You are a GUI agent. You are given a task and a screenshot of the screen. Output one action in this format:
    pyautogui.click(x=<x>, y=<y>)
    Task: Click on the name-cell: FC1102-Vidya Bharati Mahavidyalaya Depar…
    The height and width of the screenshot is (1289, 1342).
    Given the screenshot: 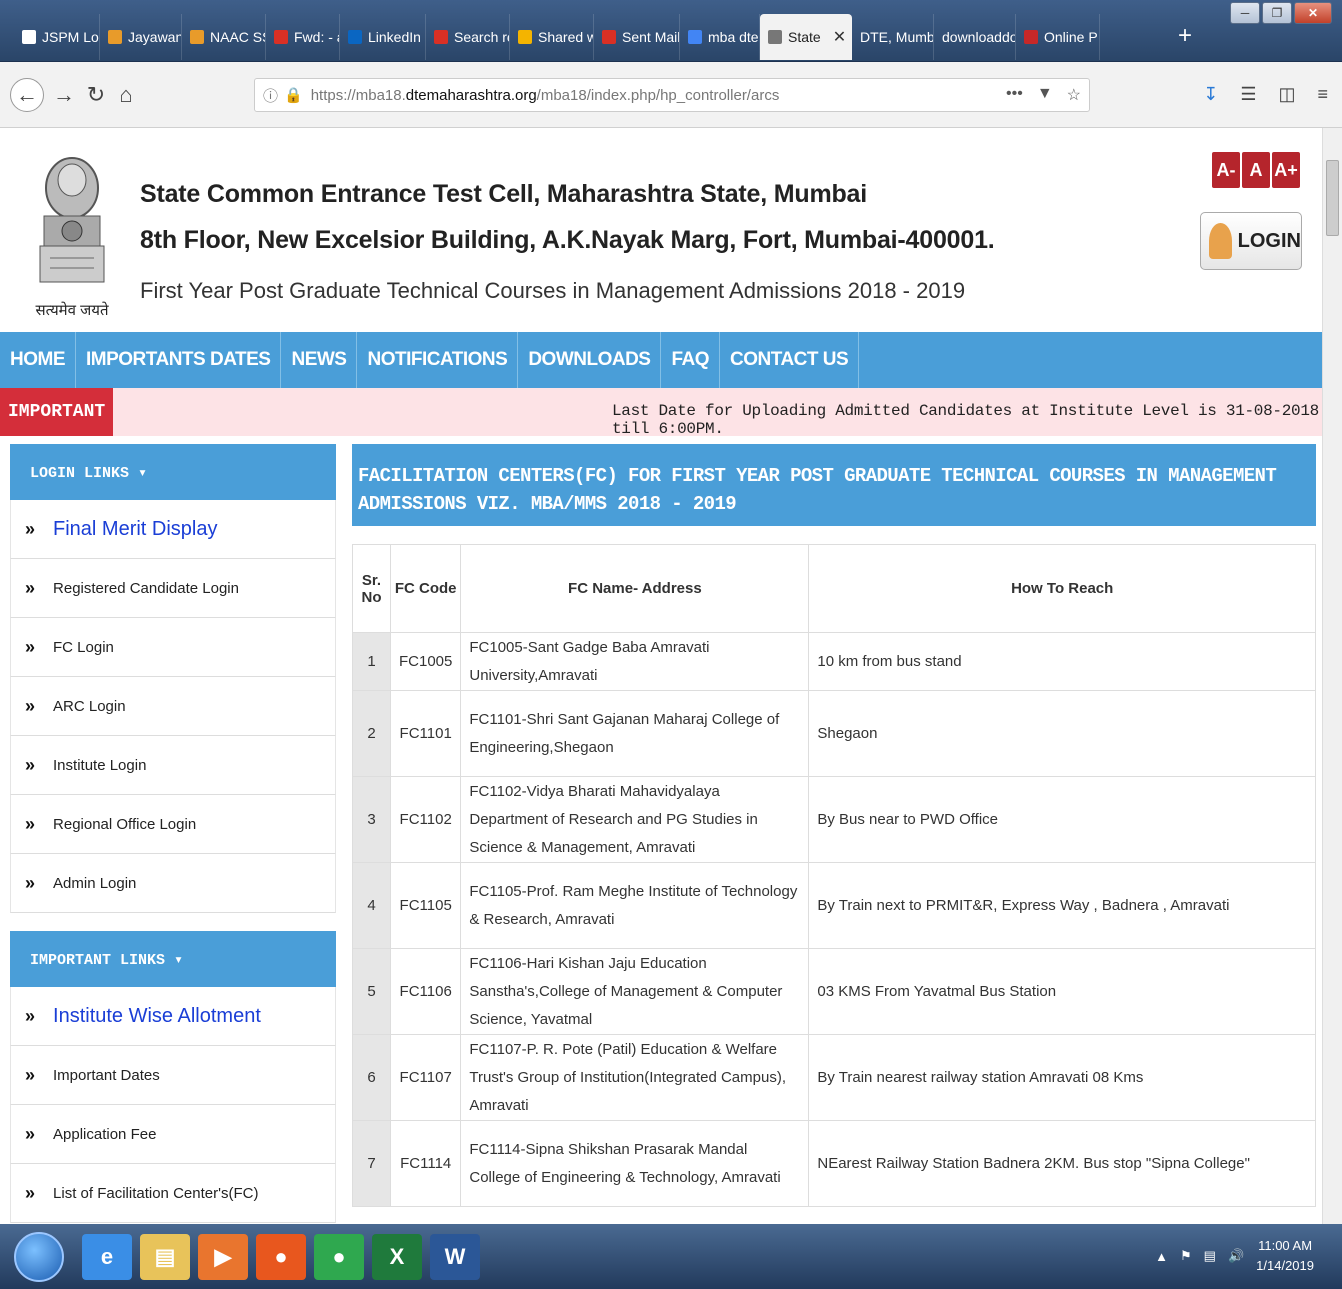 What is the action you would take?
    pyautogui.click(x=635, y=819)
    